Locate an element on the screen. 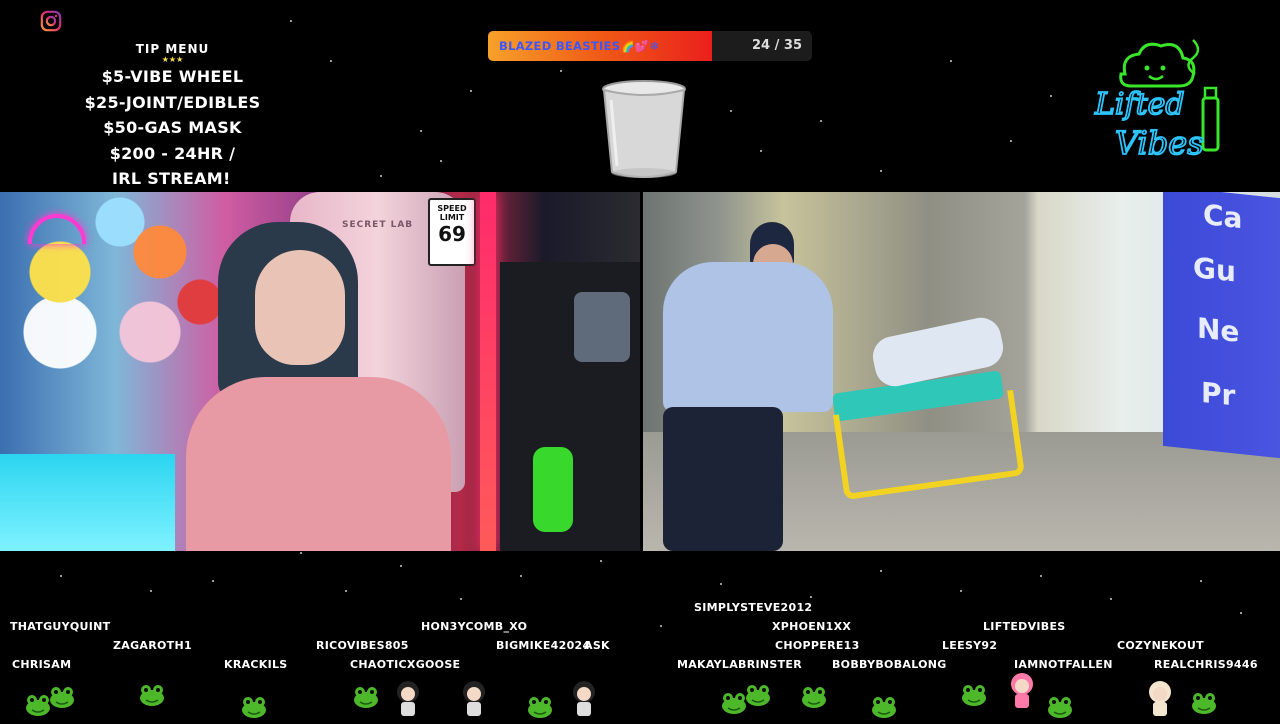 The width and height of the screenshot is (1280, 724). tip-menu-item: $5-VIBE WHEEL is located at coordinates (172, 76).